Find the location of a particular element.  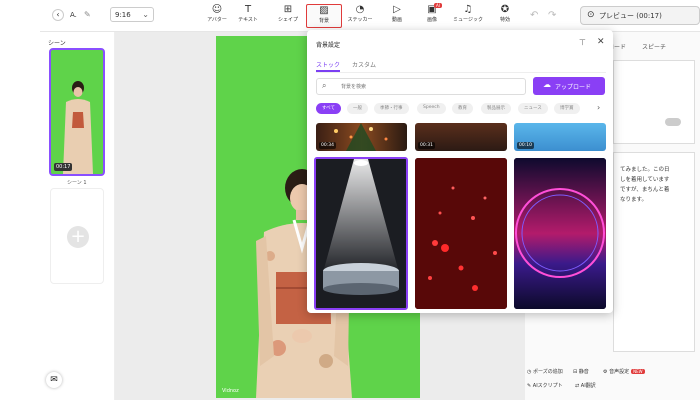

play-circle-icon: ⊙ is located at coordinates (591, 15).